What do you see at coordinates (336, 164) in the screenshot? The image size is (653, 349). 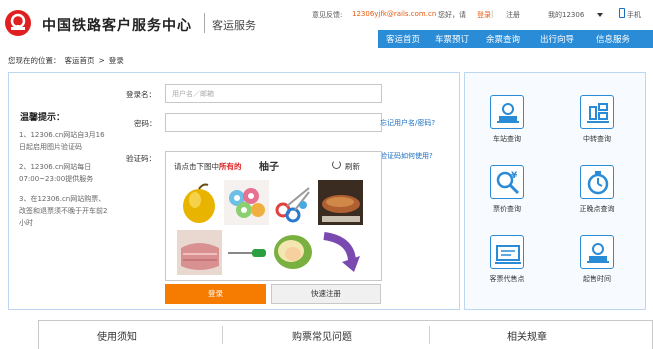 I see `refresh-icon` at bounding box center [336, 164].